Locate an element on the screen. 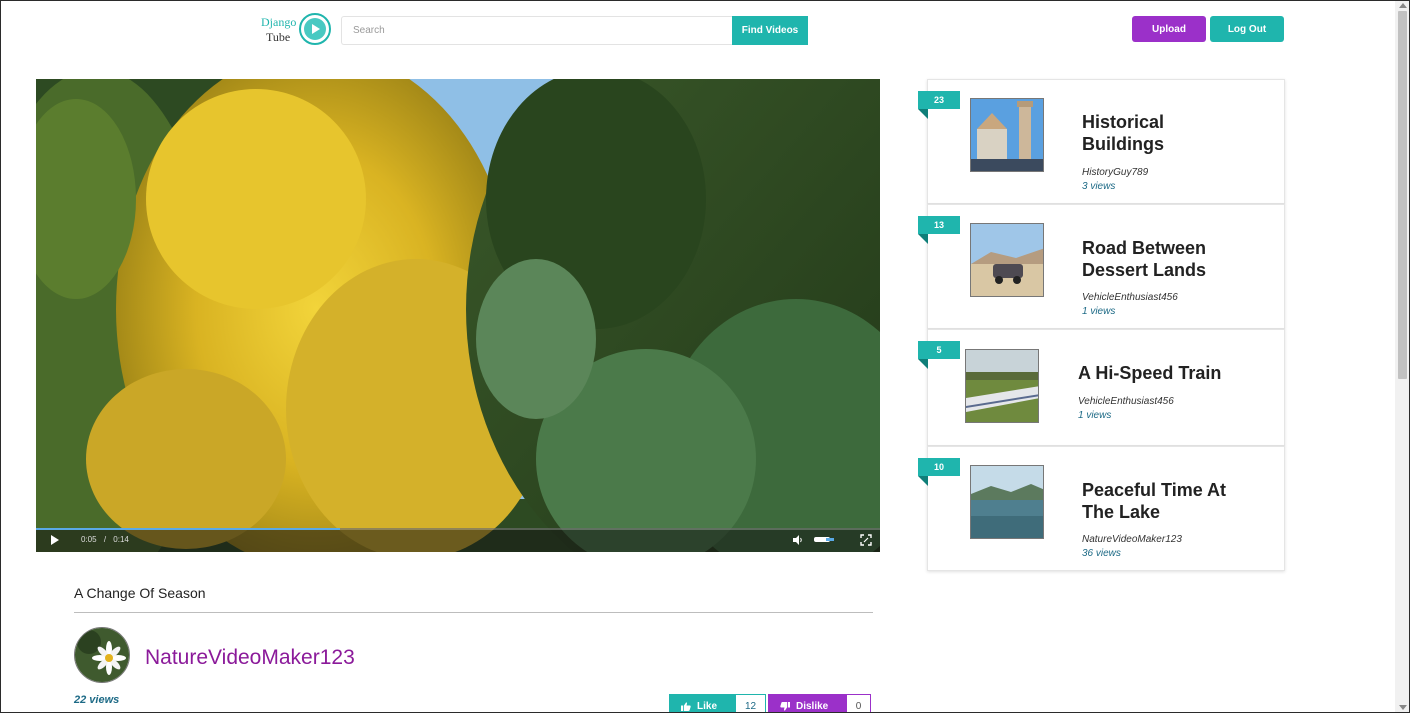 The image size is (1410, 713). upload-button: Upload is located at coordinates (1169, 29).